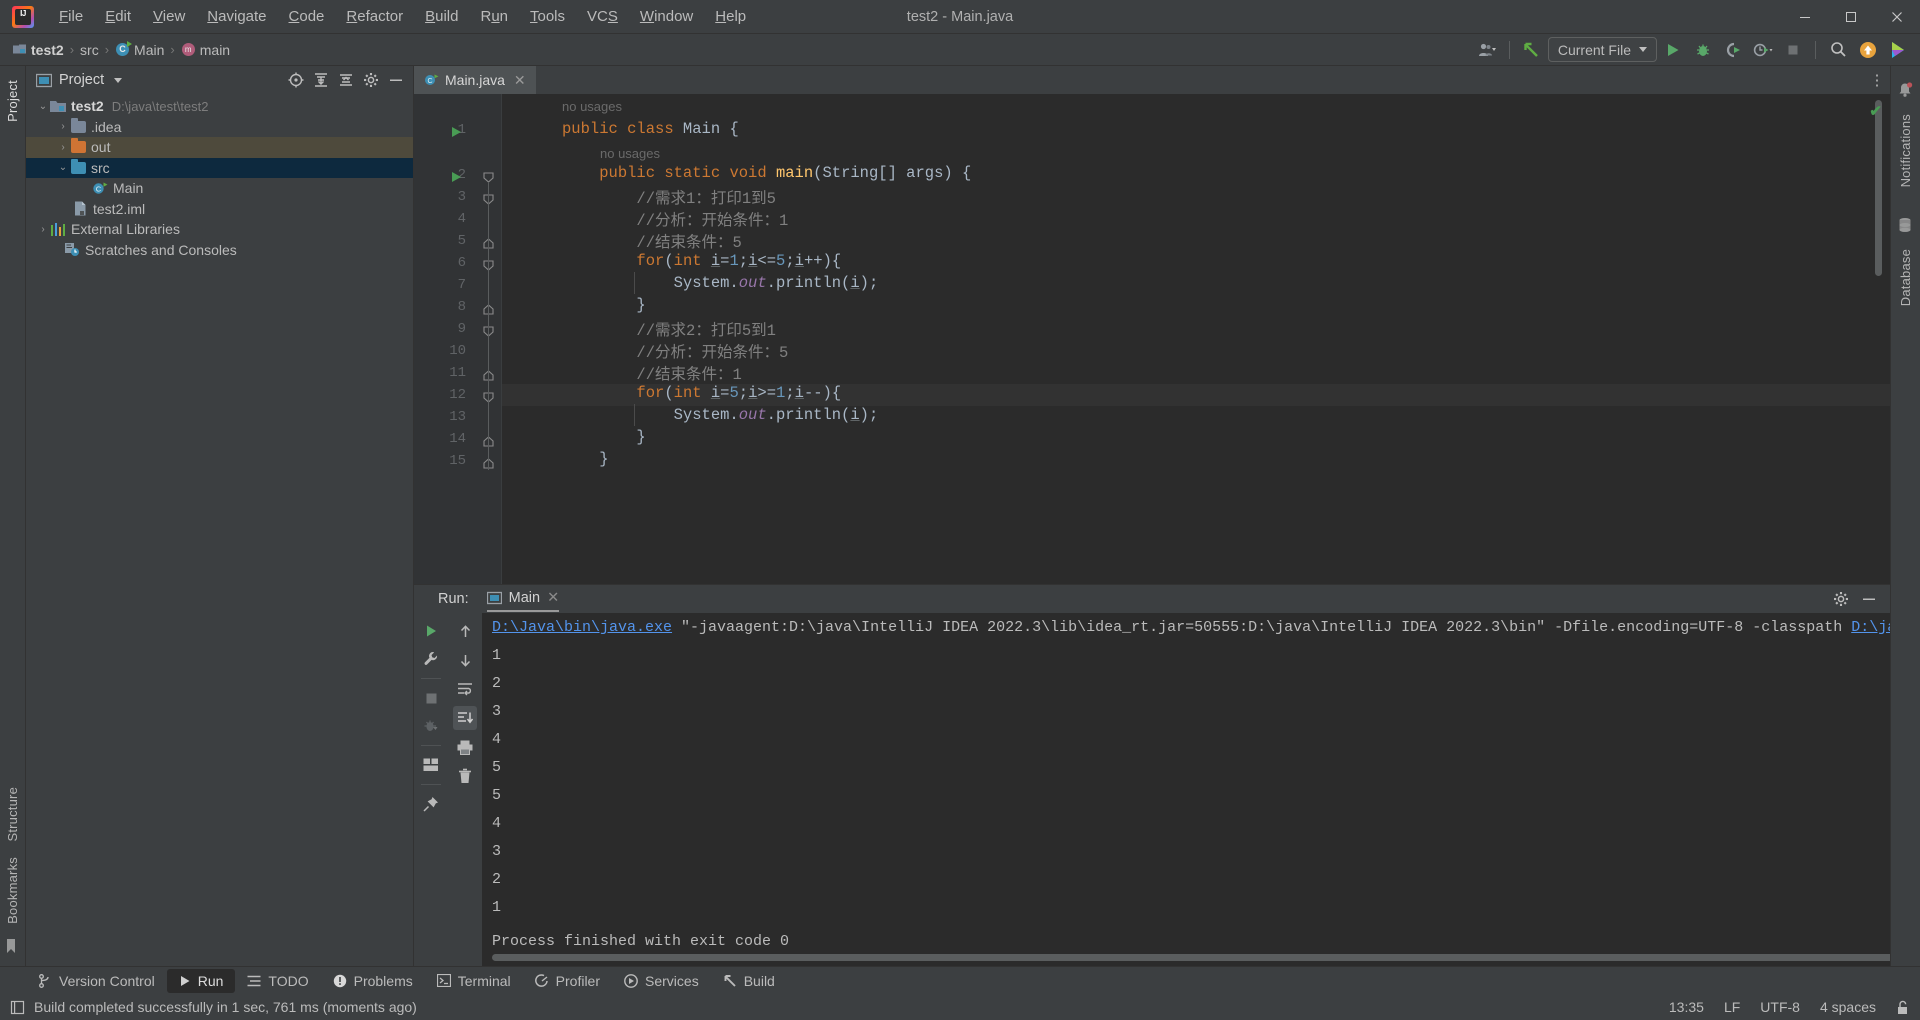 The height and width of the screenshot is (1020, 1920). Describe the element at coordinates (1838, 50) in the screenshot. I see `search-everywhere-icon` at that location.